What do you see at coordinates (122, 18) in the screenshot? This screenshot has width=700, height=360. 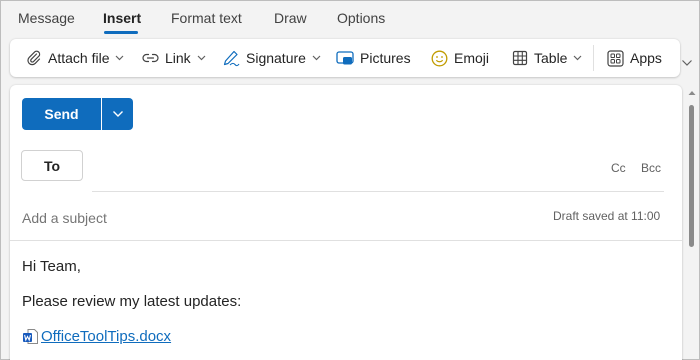 I see `tab-insert: Insert` at bounding box center [122, 18].